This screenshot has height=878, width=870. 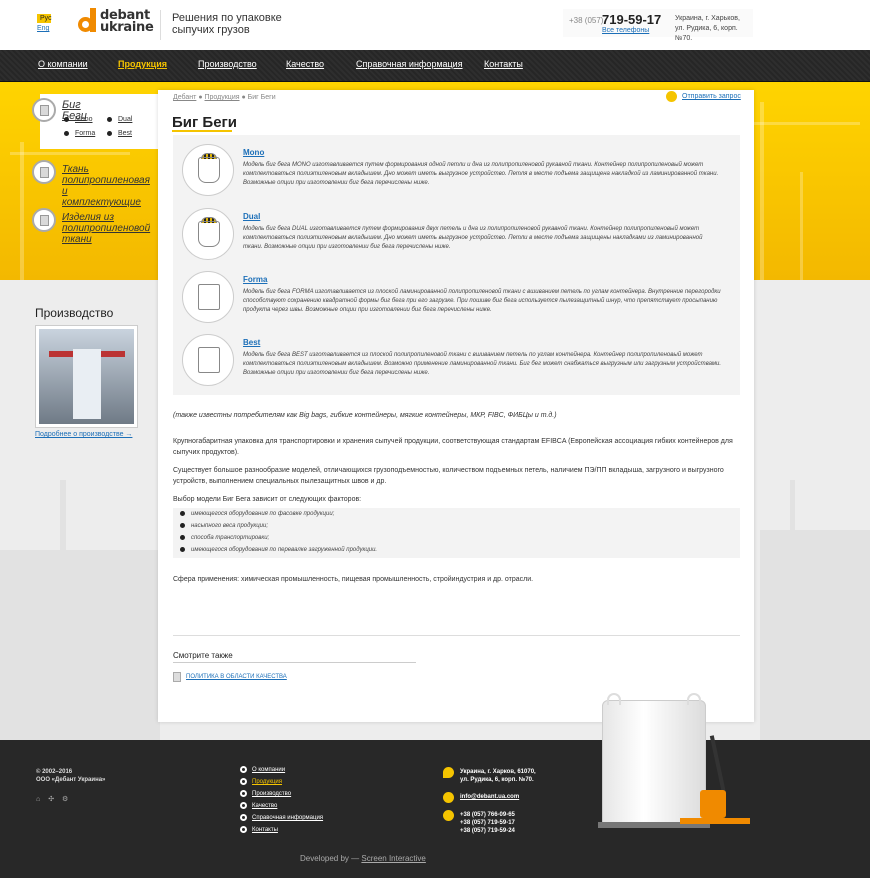 What do you see at coordinates (625, 30) in the screenshot?
I see `all-phones-link: Все телефоны` at bounding box center [625, 30].